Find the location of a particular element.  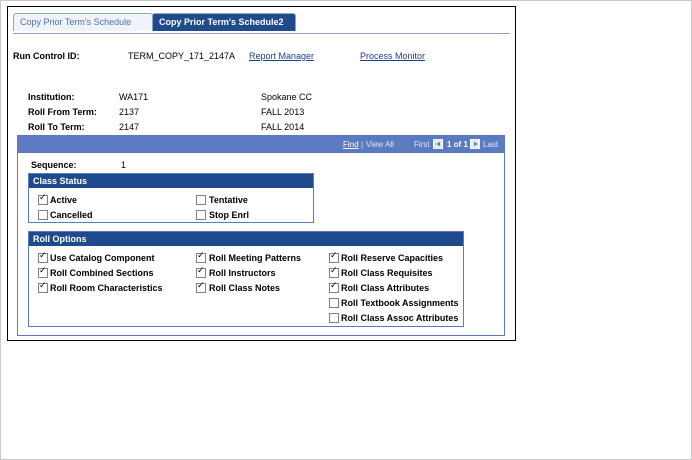

view-all-link: View All is located at coordinates (380, 144).